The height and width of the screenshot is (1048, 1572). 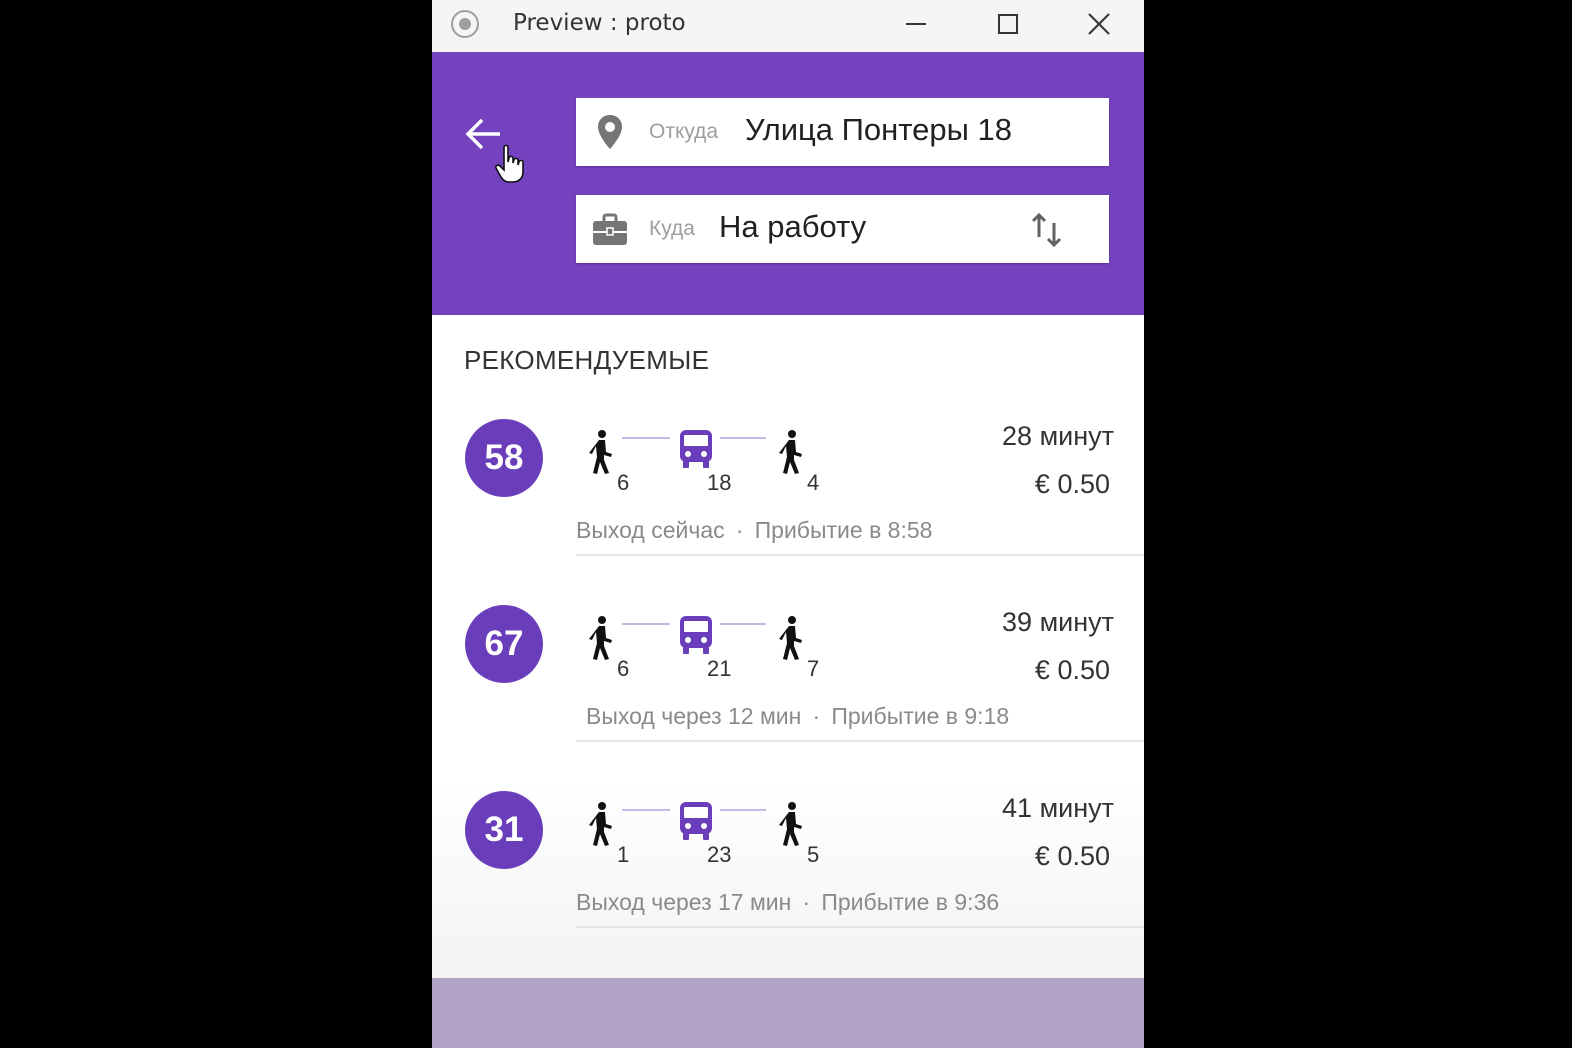 I want to click on departure-text: Выход сейчас, so click(x=650, y=530).